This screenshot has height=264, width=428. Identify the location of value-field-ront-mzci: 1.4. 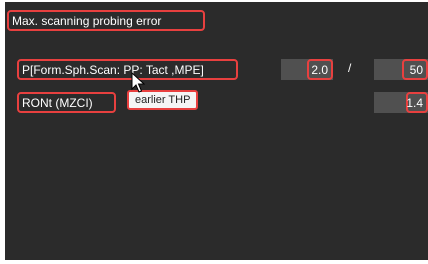
(401, 102).